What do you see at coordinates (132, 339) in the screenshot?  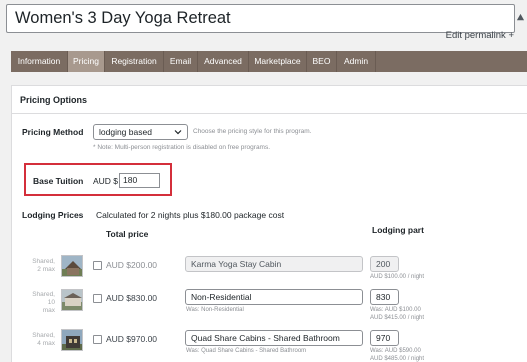 I see `room-total-price: AUD $970.00` at bounding box center [132, 339].